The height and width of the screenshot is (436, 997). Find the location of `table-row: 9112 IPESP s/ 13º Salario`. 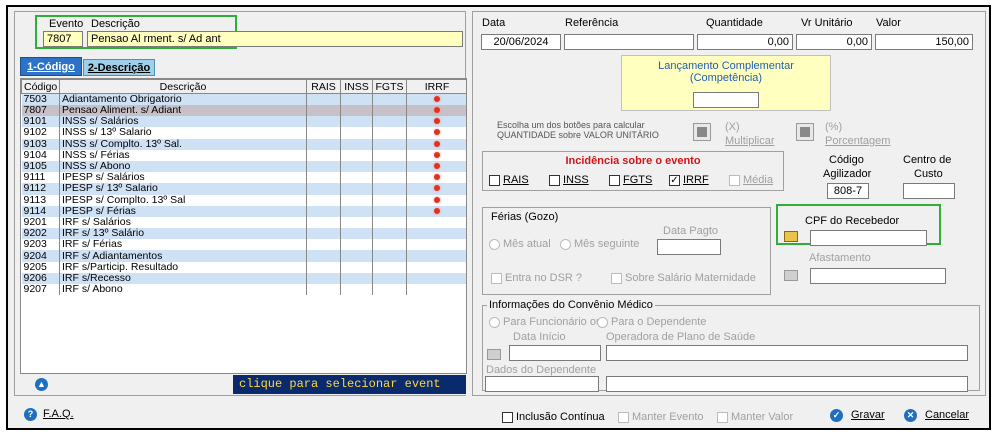

table-row: 9112 IPESP s/ 13º Salario is located at coordinates (243, 189).